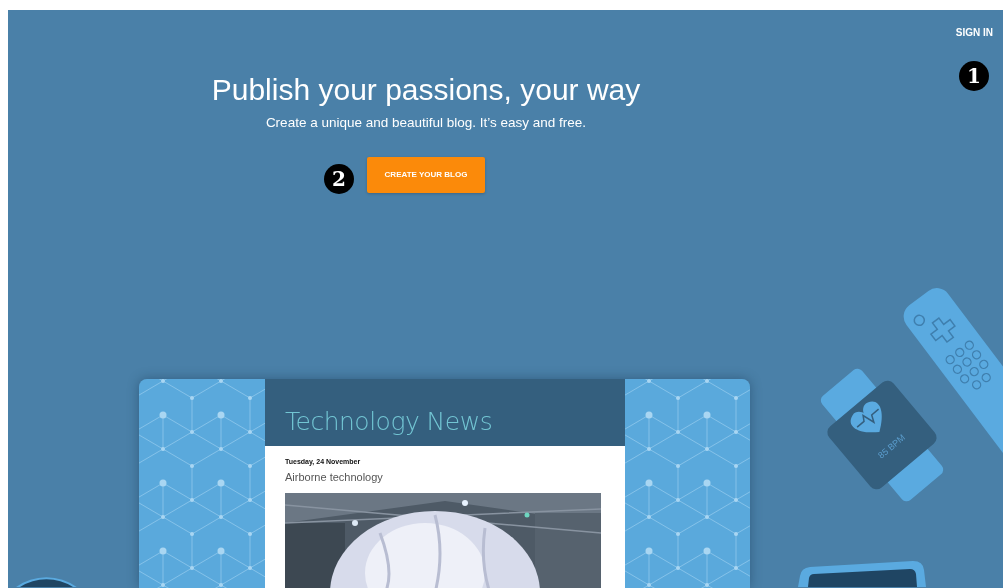 The height and width of the screenshot is (588, 1003). Describe the element at coordinates (426, 174) in the screenshot. I see `create-blog-button: CREATE YOUR BLOG` at that location.